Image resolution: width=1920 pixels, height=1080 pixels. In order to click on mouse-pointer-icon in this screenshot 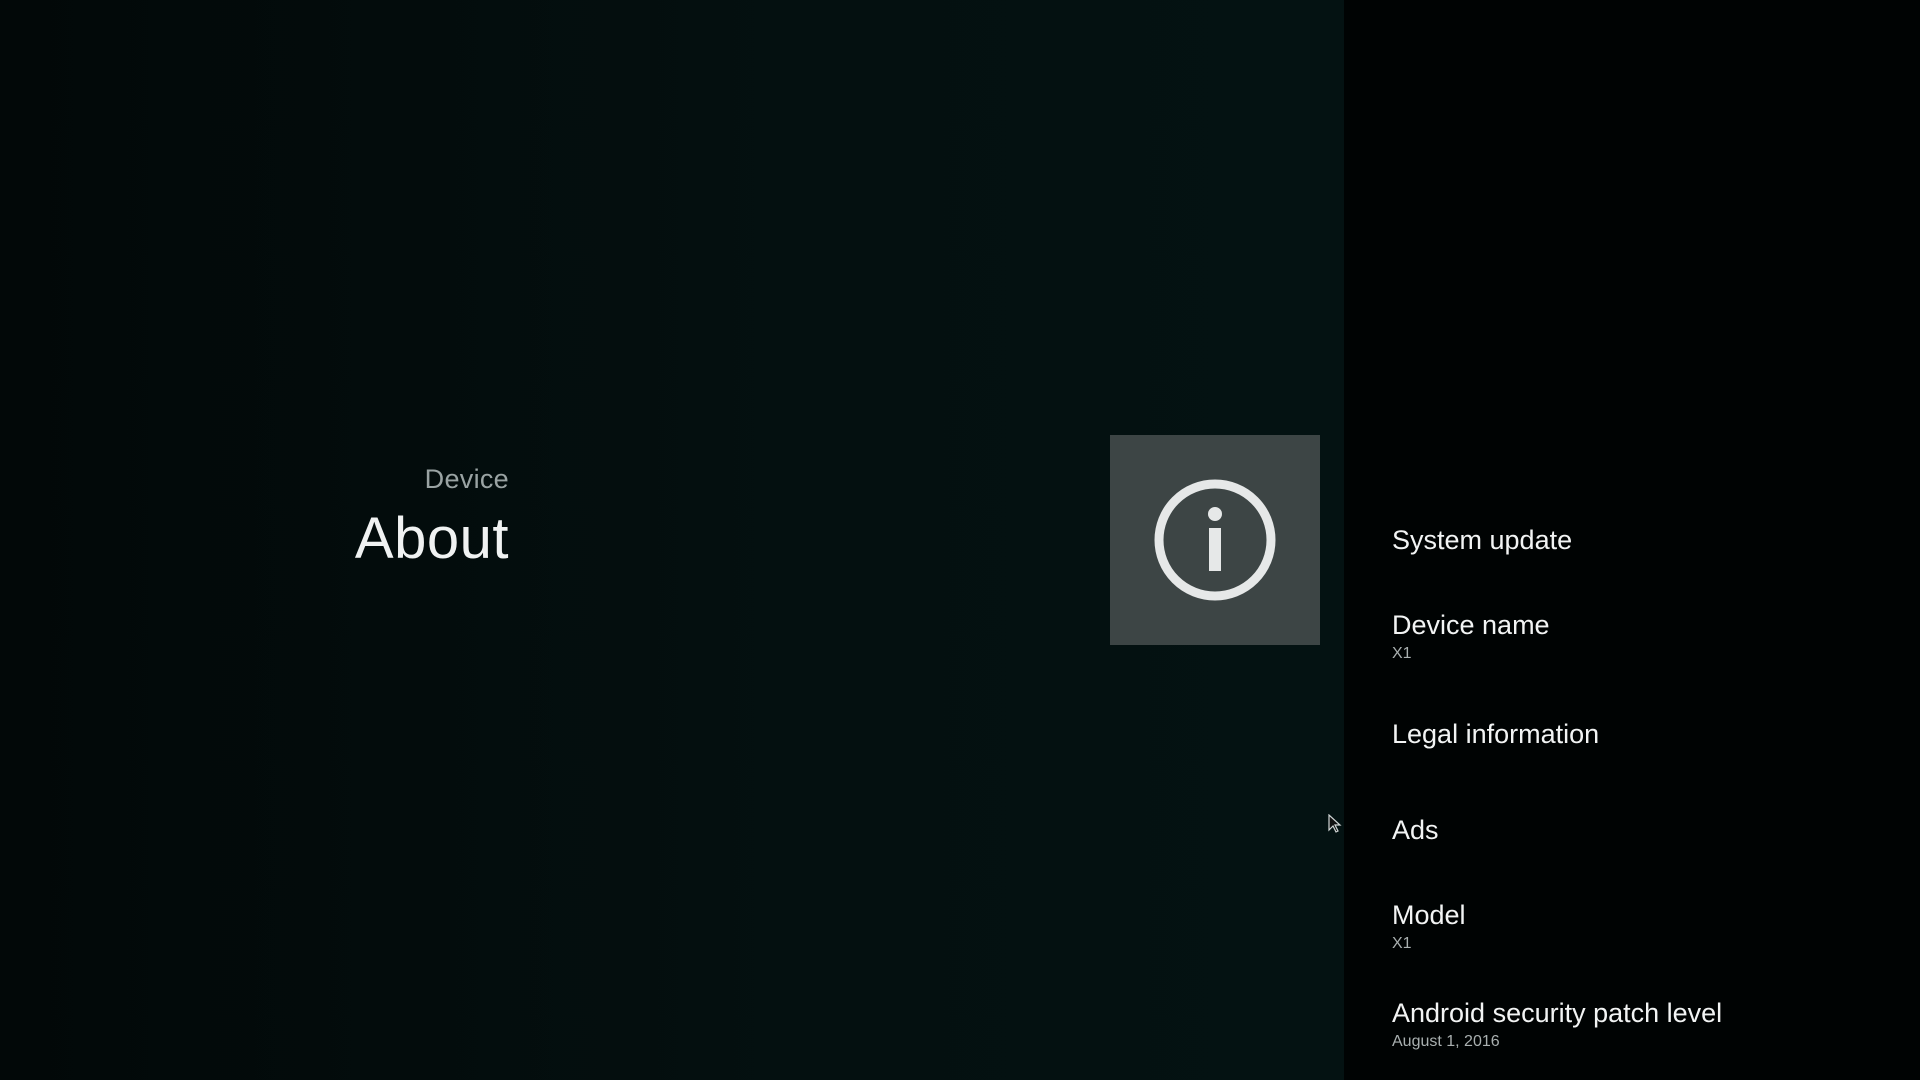, I will do `click(1335, 823)`.